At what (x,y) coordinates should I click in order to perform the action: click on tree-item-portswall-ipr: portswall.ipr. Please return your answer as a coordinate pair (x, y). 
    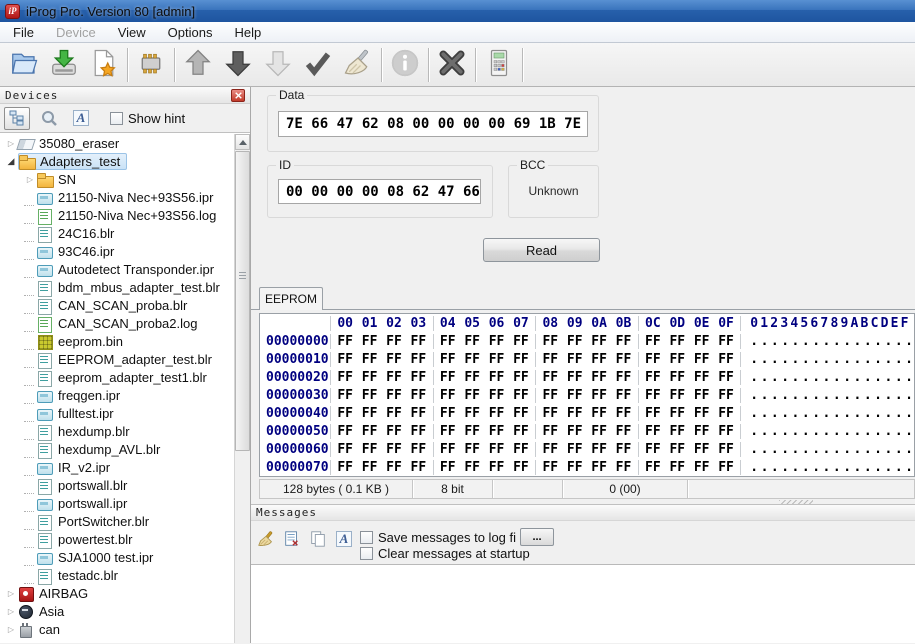
    Looking at the image, I should click on (117, 503).